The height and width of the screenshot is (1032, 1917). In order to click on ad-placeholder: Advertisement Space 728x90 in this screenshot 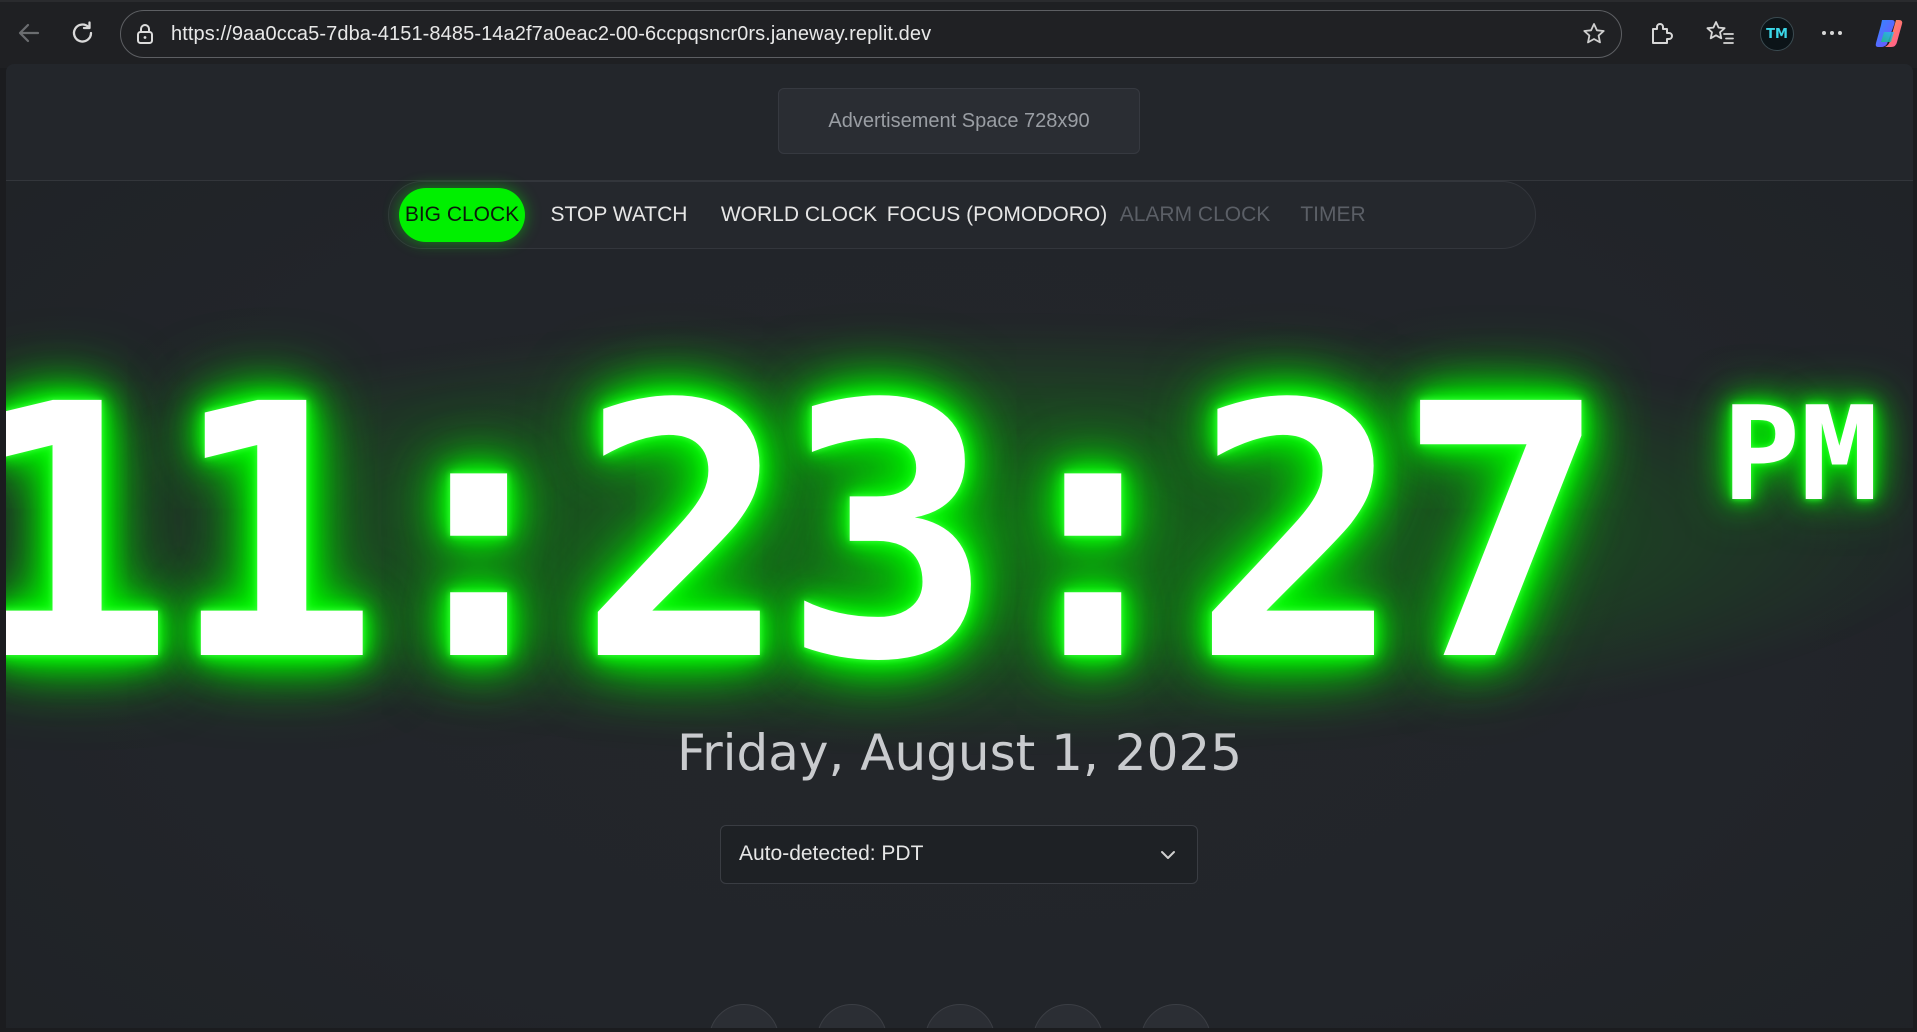, I will do `click(959, 121)`.